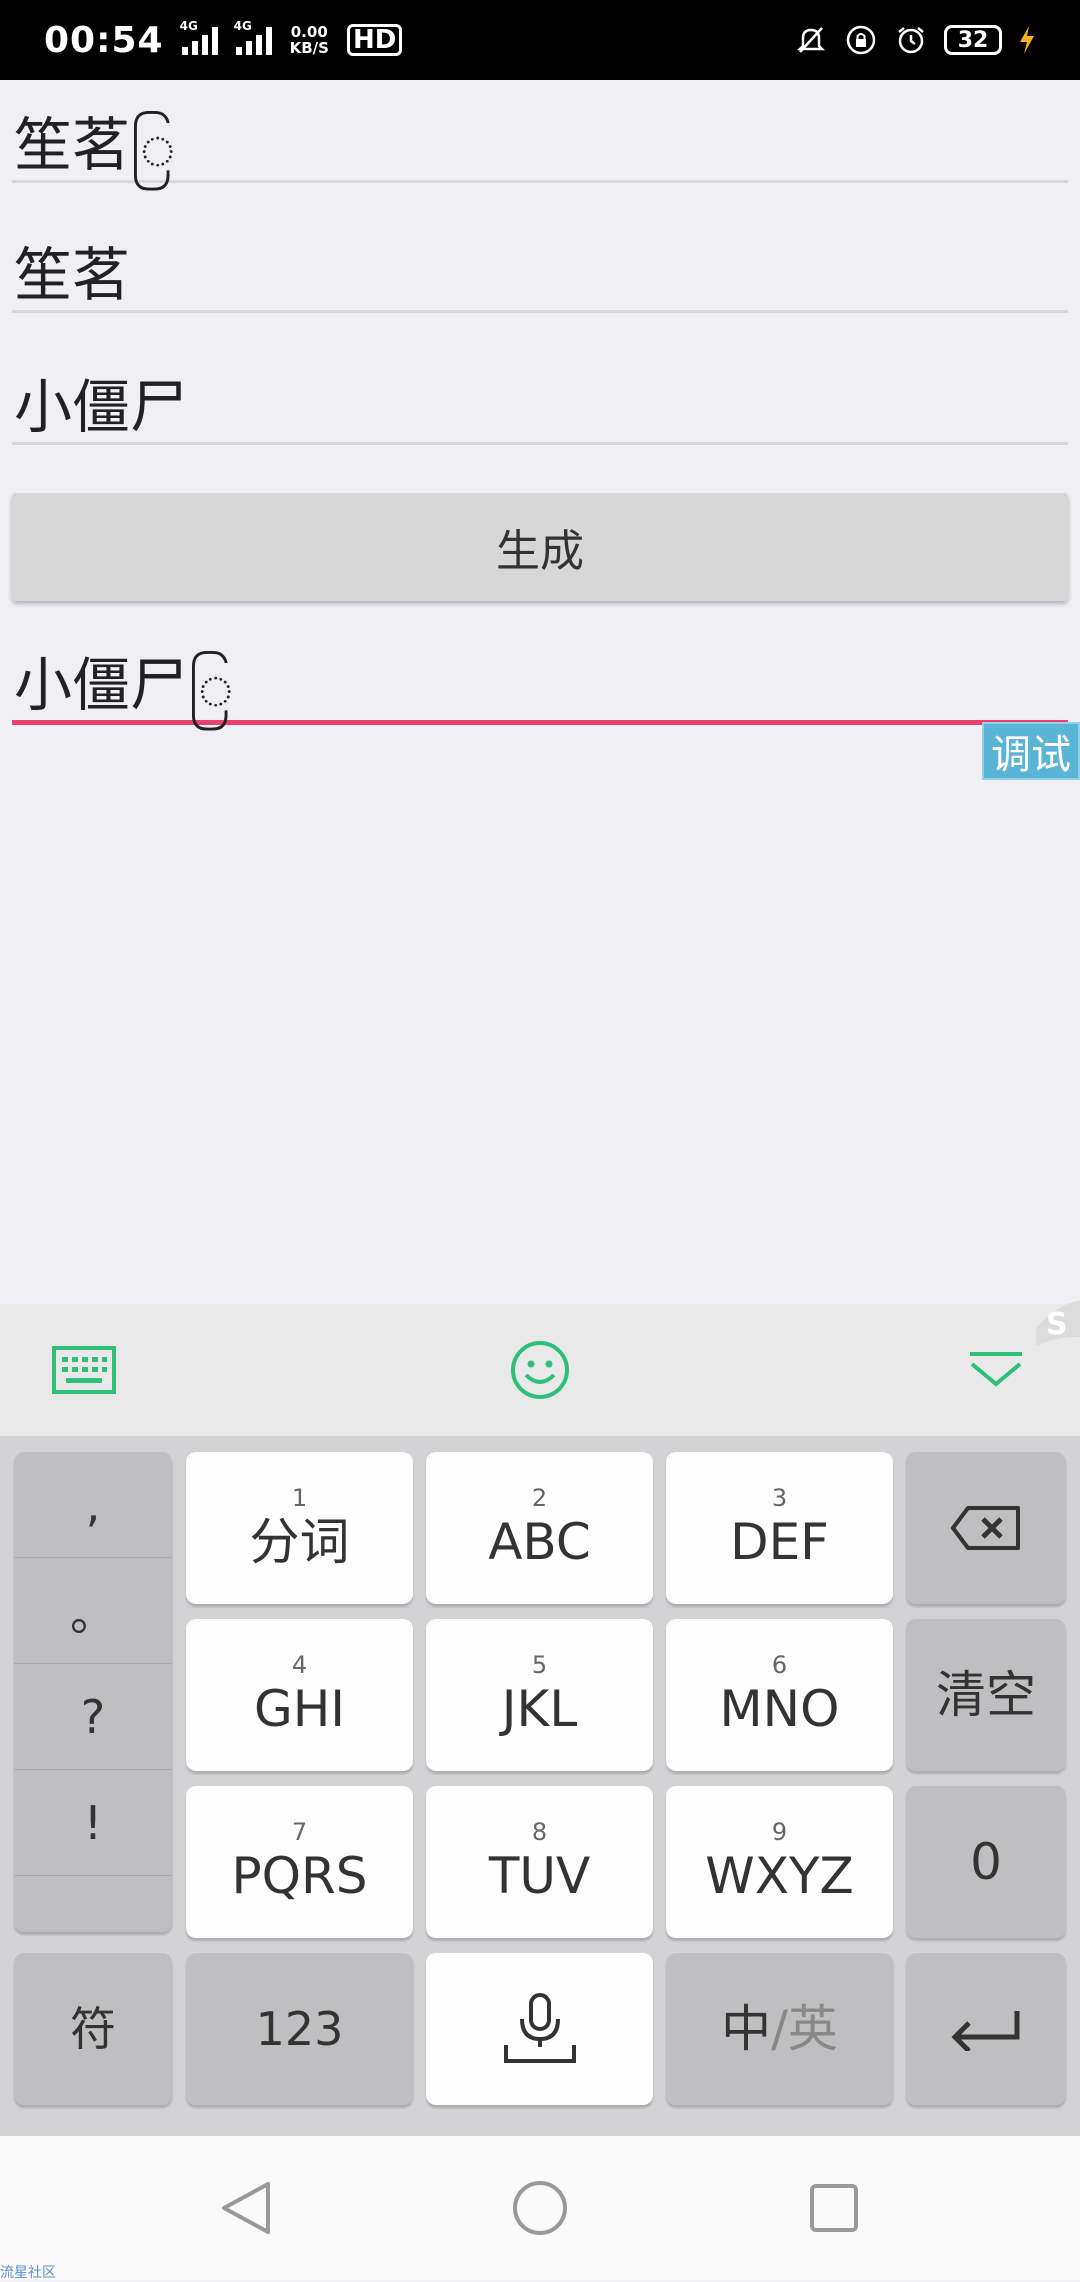 The height and width of the screenshot is (2282, 1080). Describe the element at coordinates (242, 26) in the screenshot. I see `net-label-2: 4G` at that location.